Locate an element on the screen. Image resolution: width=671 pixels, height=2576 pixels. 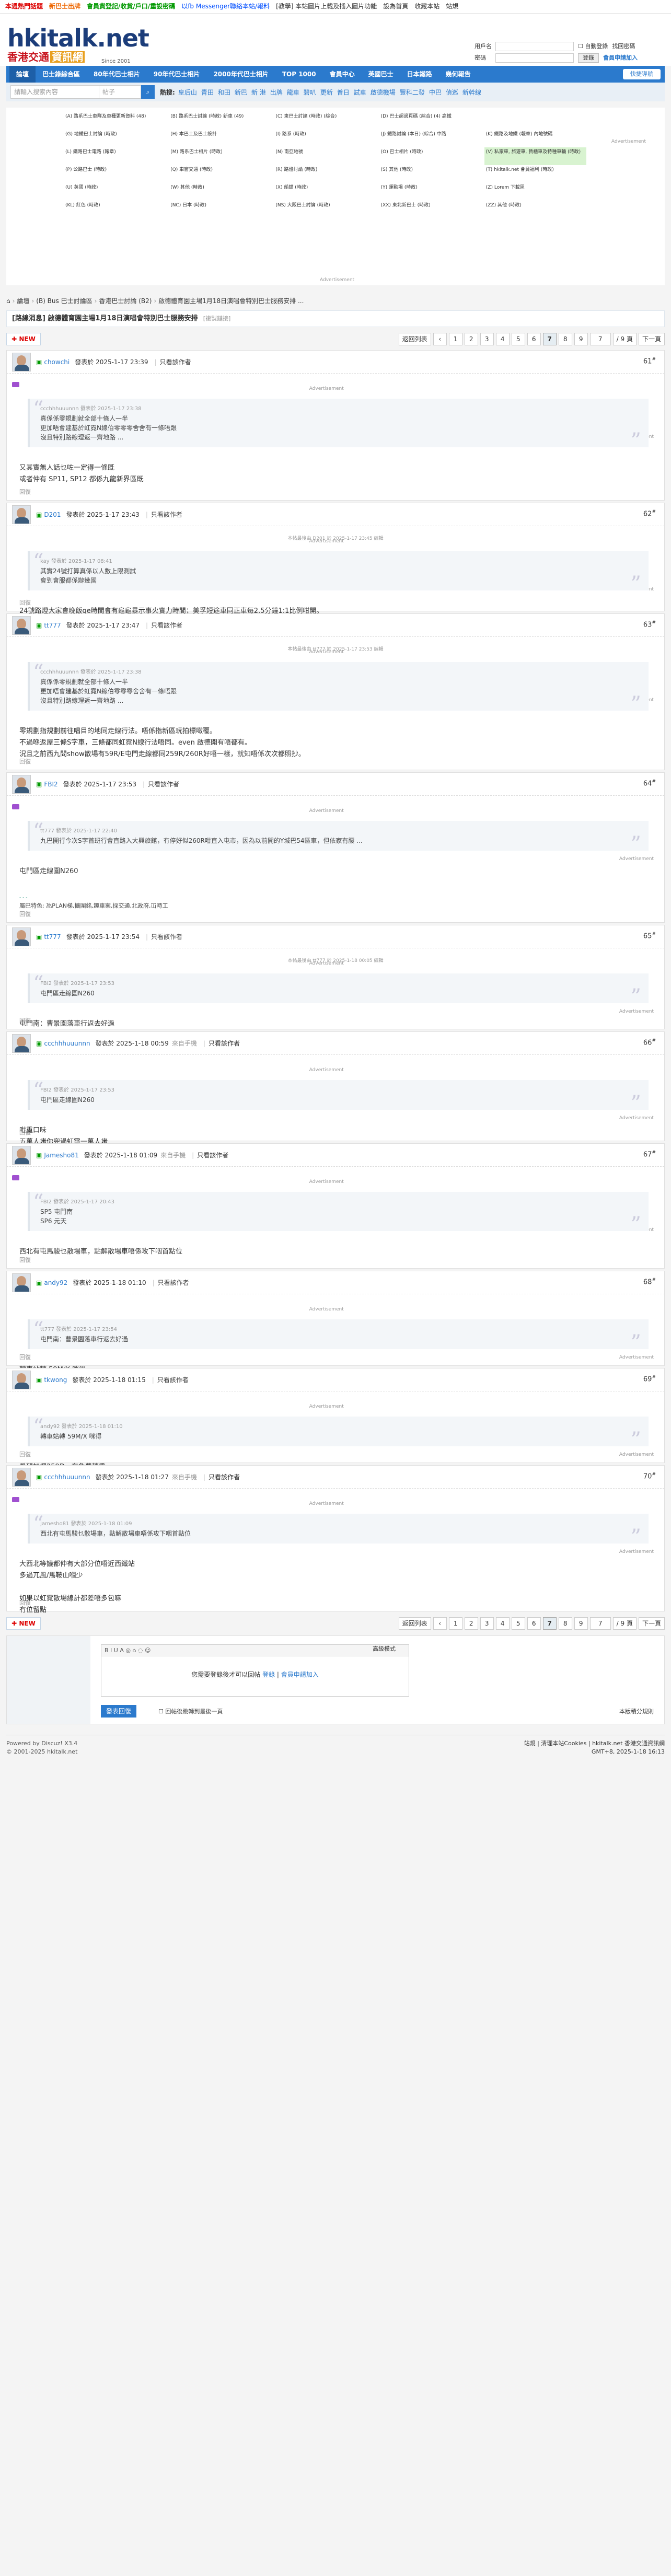
quote-header: Jamesho81 發表於 2025-1-18 01:09 is located at coordinates (334, 1523).